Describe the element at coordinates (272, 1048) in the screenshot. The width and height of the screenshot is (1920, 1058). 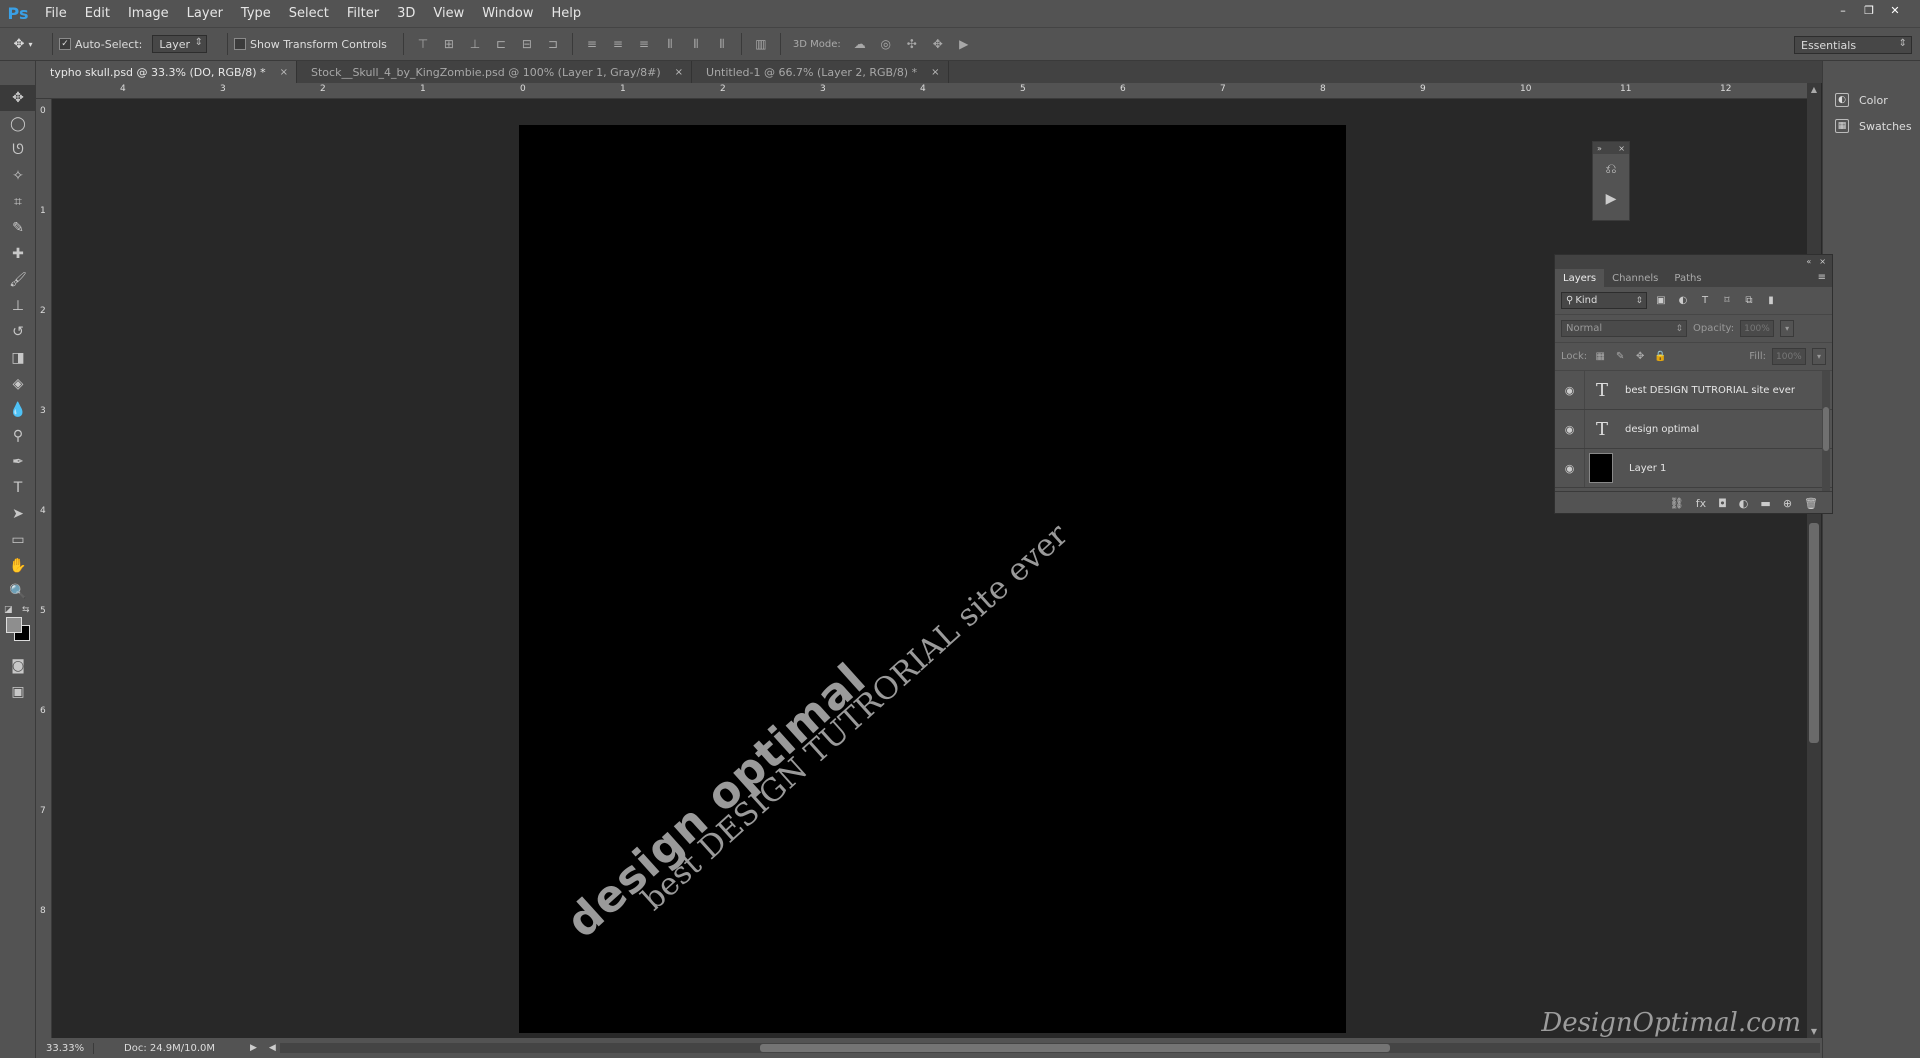
I see `scroll-left-icon: ◀` at that location.